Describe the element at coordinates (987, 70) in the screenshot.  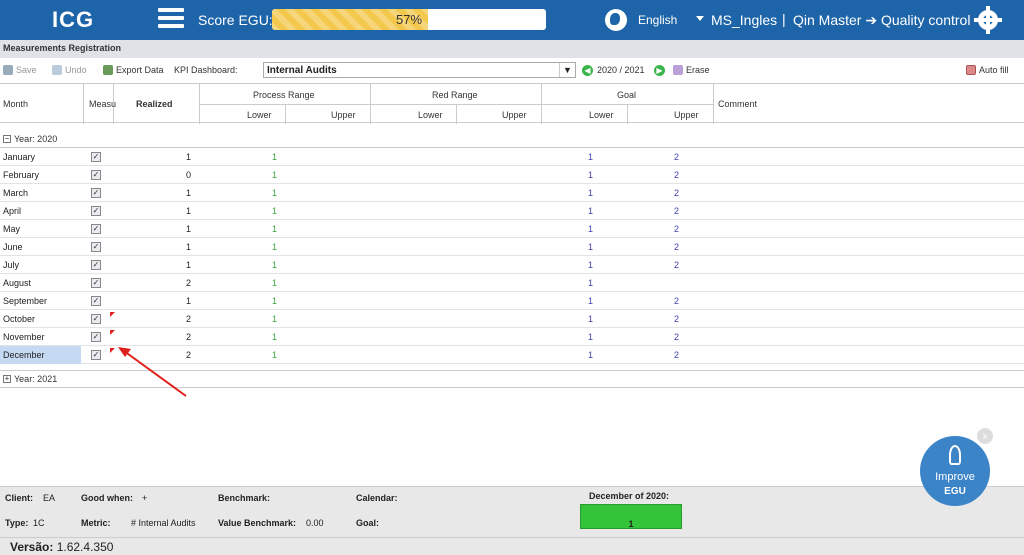
I see `auto-fill-button: Auto fill` at that location.